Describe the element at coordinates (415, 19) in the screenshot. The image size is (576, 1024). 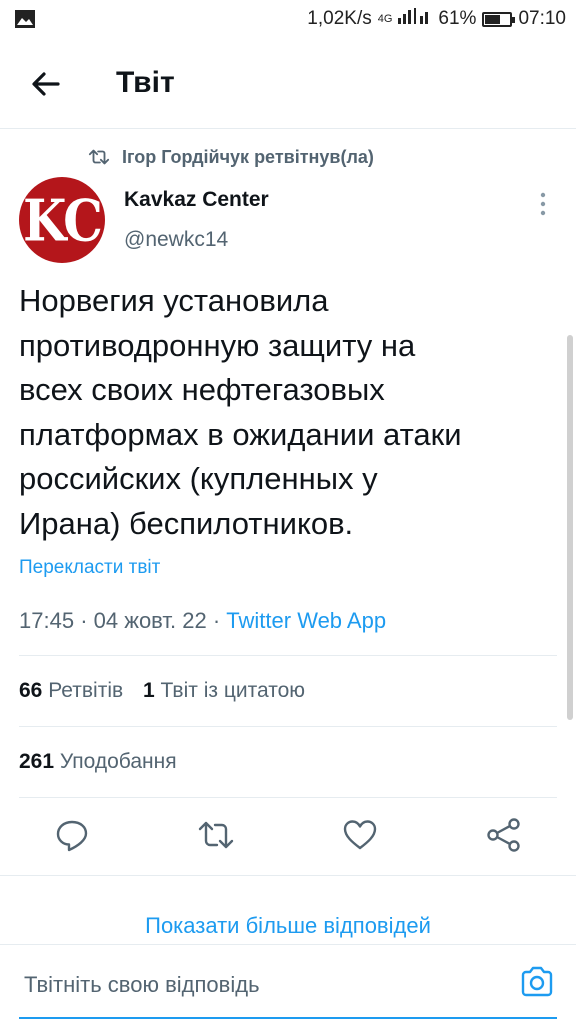
I see `signal-icon` at that location.